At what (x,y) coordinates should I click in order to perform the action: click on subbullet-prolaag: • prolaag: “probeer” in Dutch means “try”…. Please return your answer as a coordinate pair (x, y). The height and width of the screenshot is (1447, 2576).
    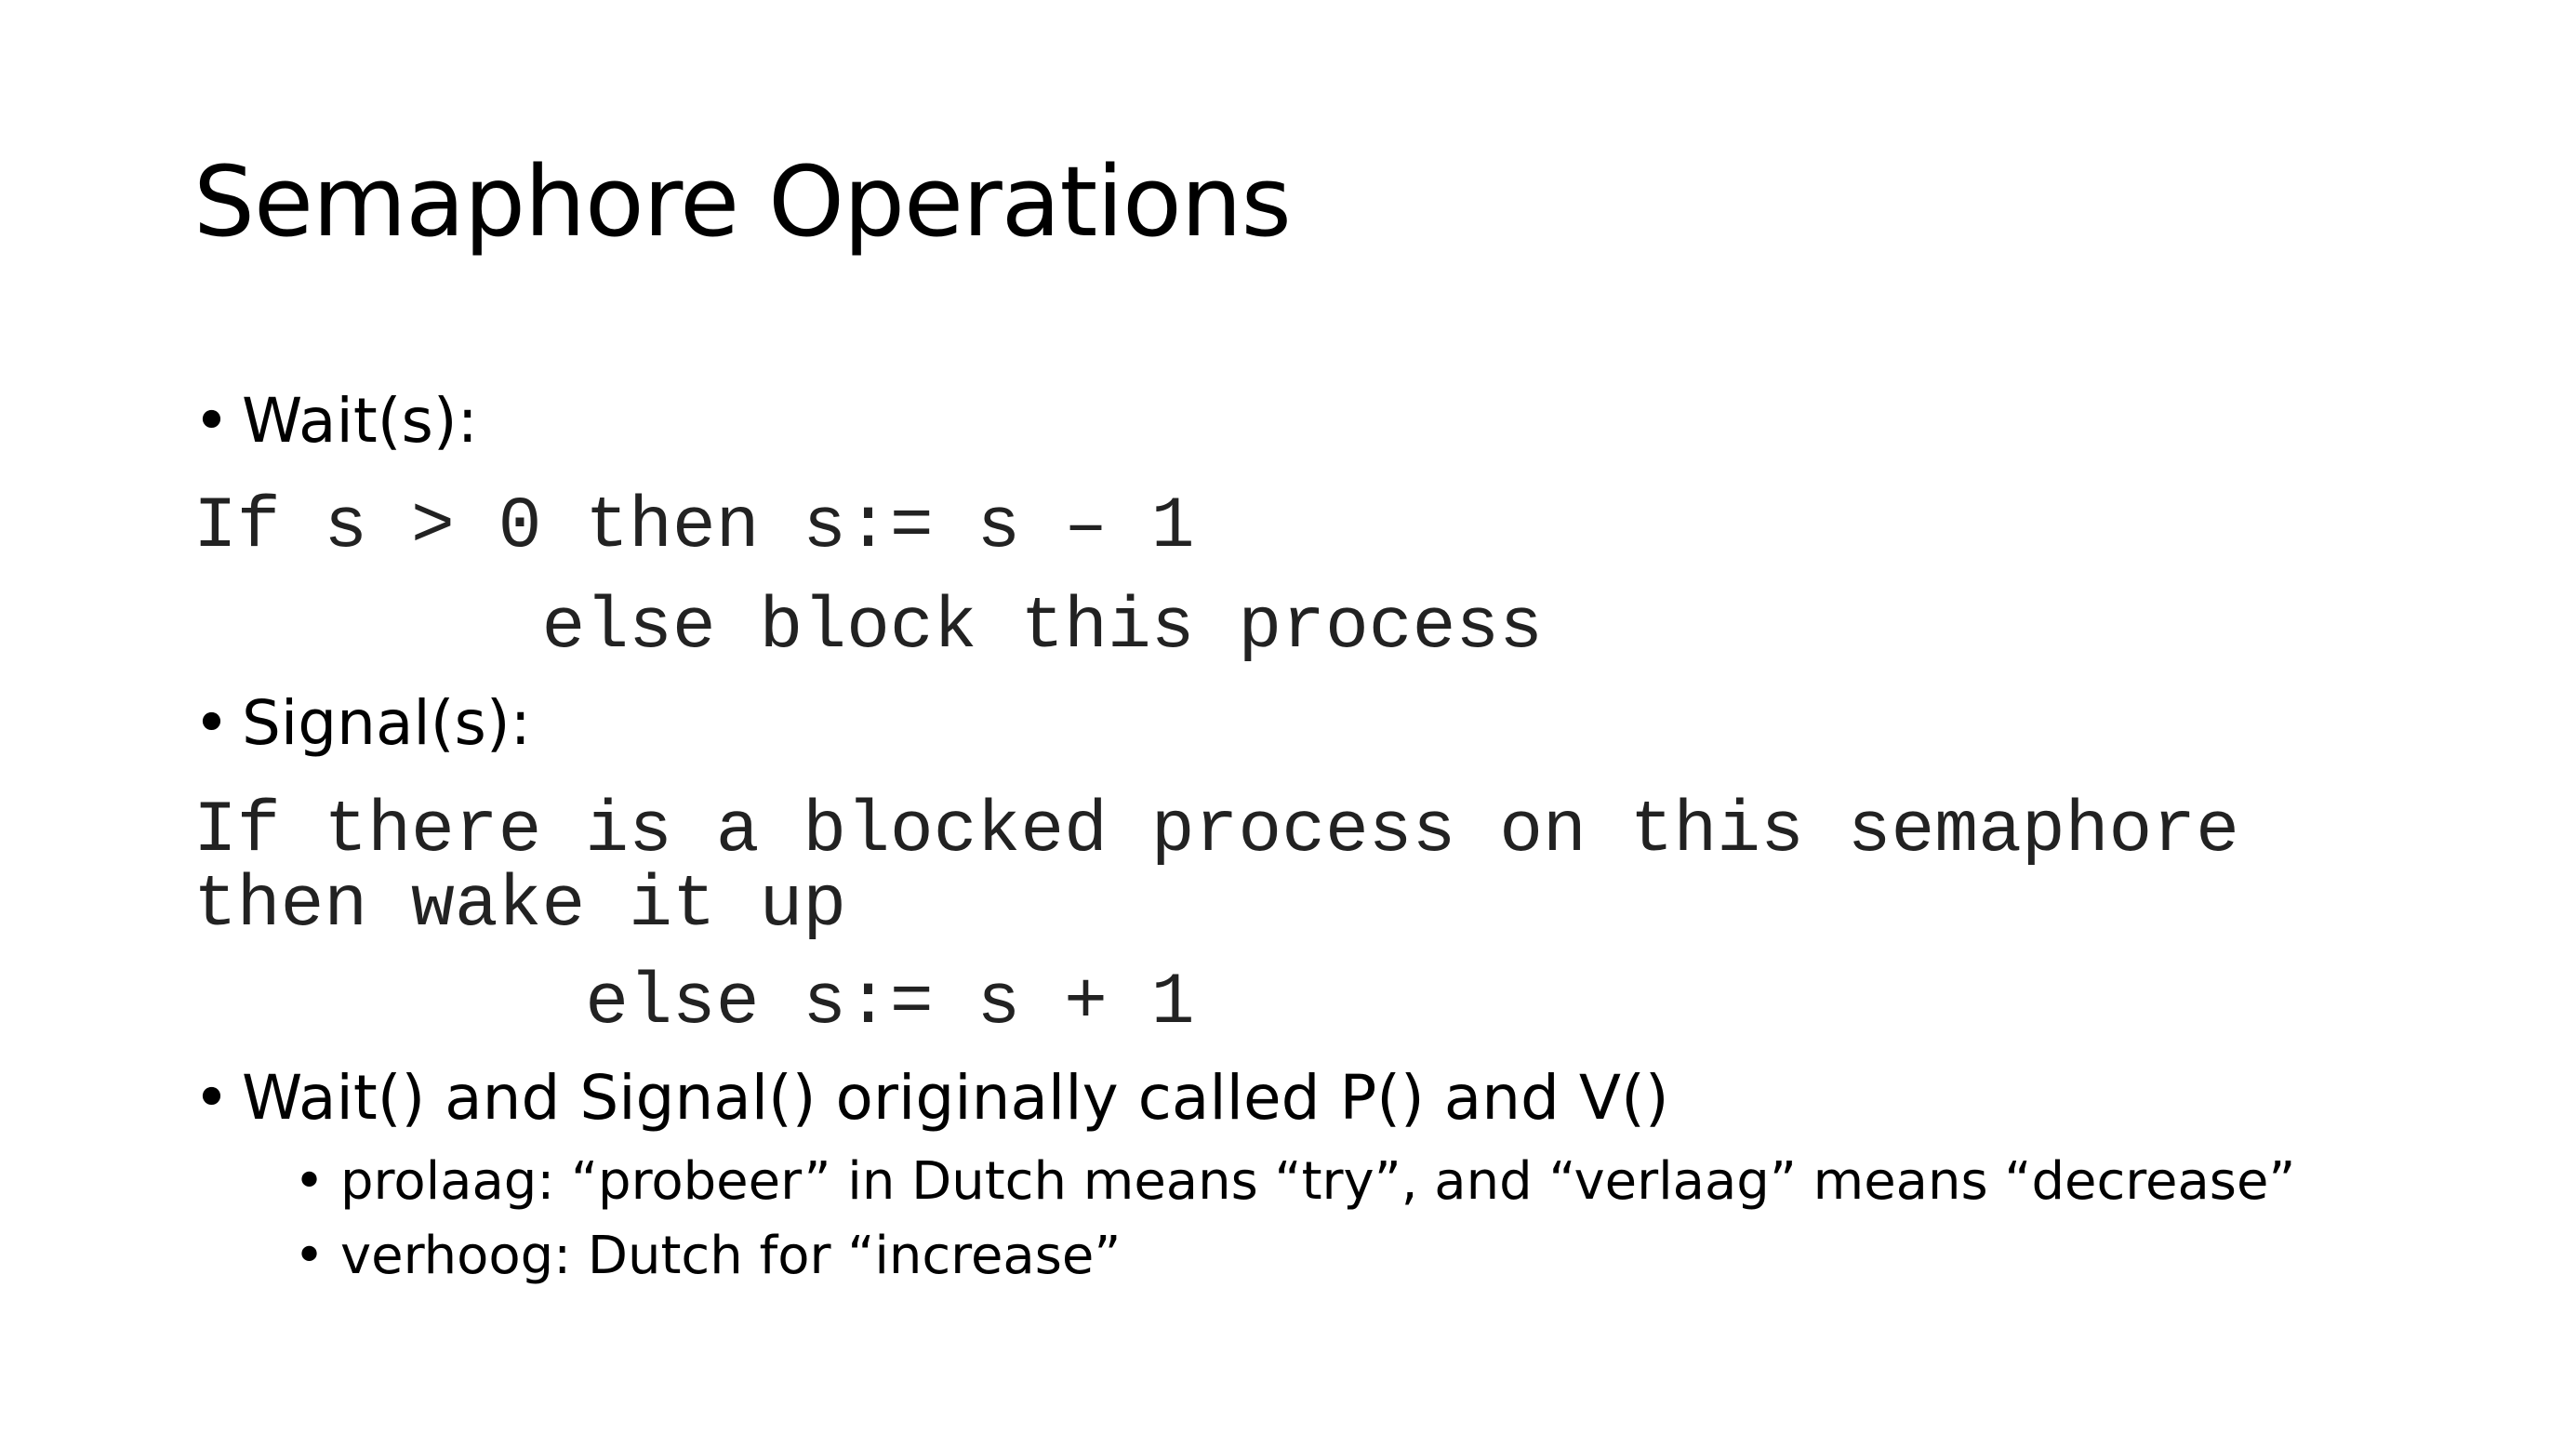
    Looking at the image, I should click on (1294, 1182).